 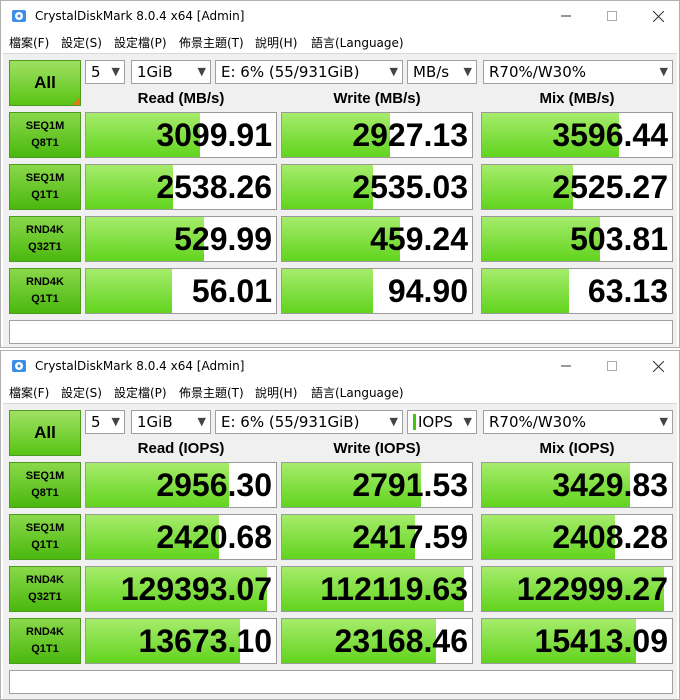 I want to click on result-read: 3099.91, so click(x=181, y=135).